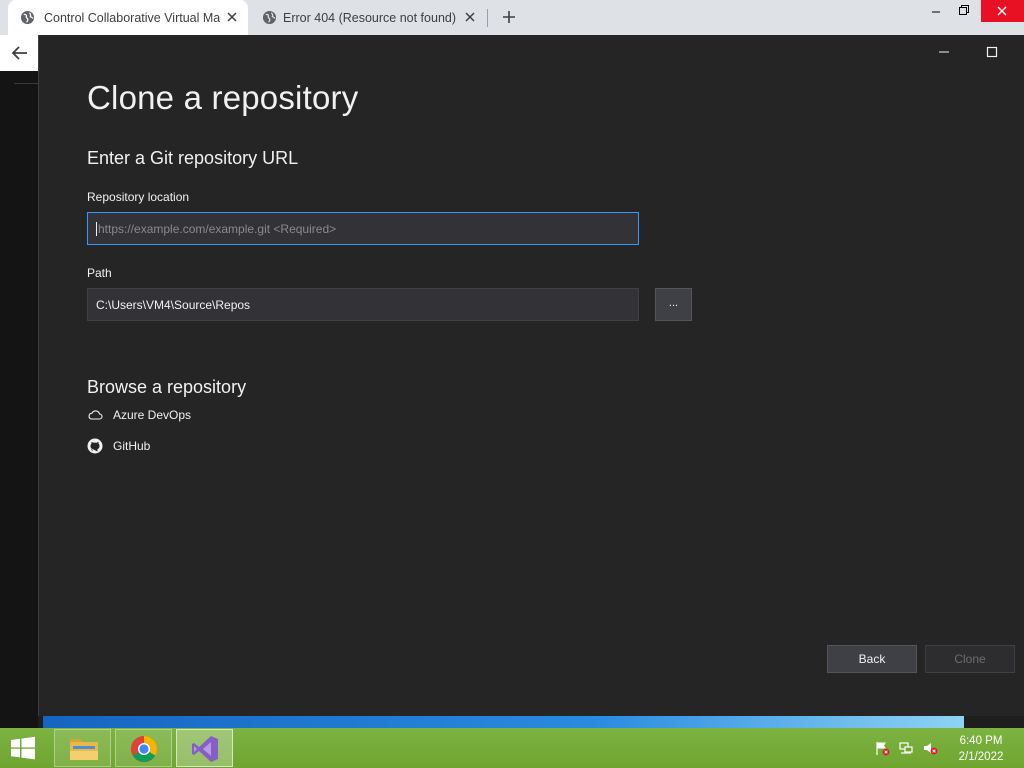 This screenshot has height=768, width=1024. Describe the element at coordinates (223, 97) in the screenshot. I see `page-title: Clone a repository` at that location.